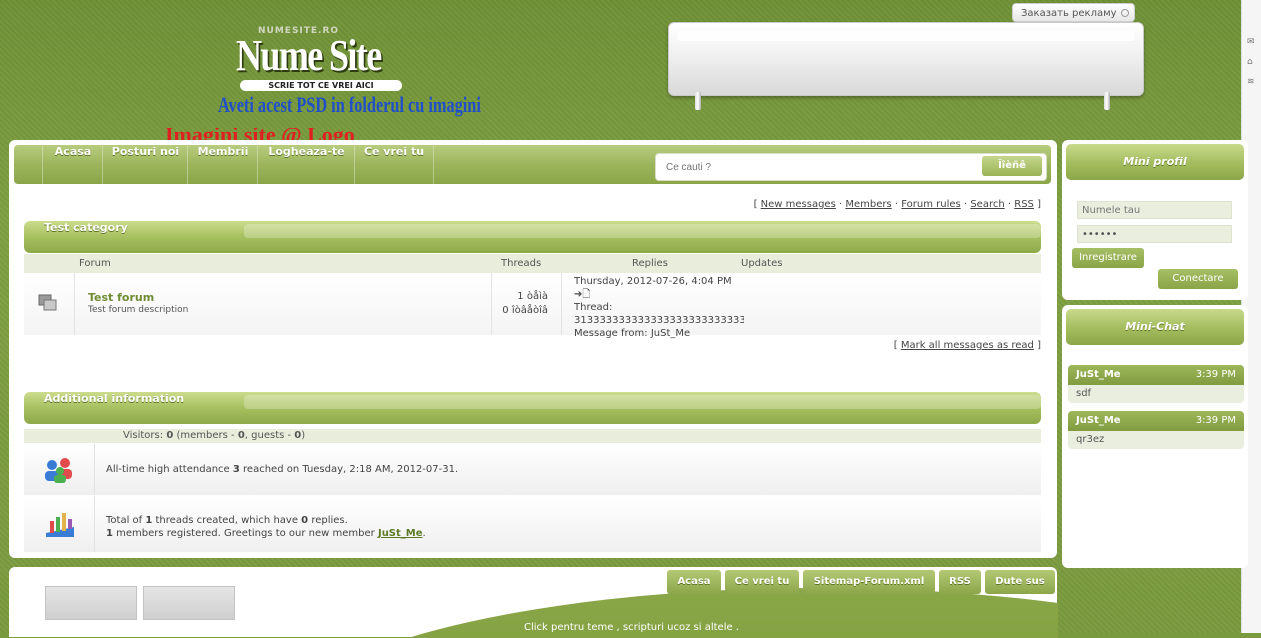  What do you see at coordinates (650, 263) in the screenshot?
I see `col-replies: Replies` at bounding box center [650, 263].